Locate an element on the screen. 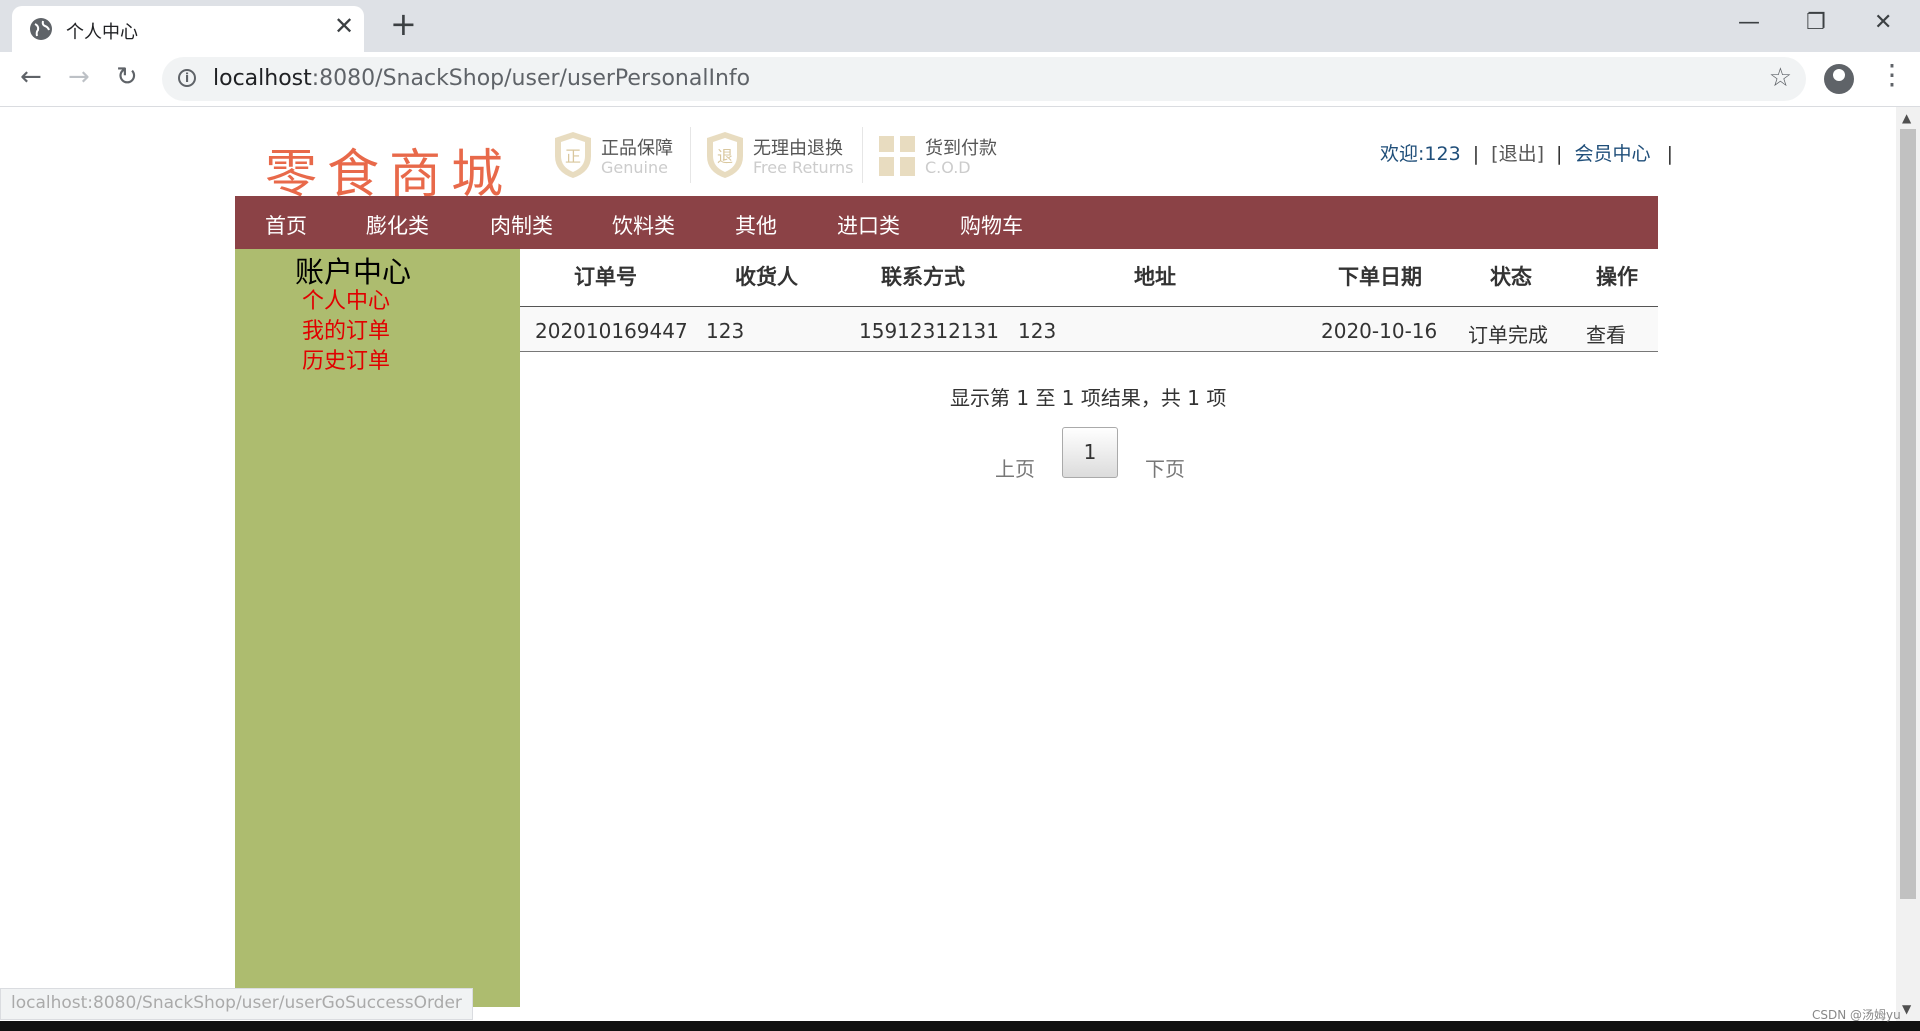  vertical-scrollbar: ▲ ▼ is located at coordinates (1908, 564).